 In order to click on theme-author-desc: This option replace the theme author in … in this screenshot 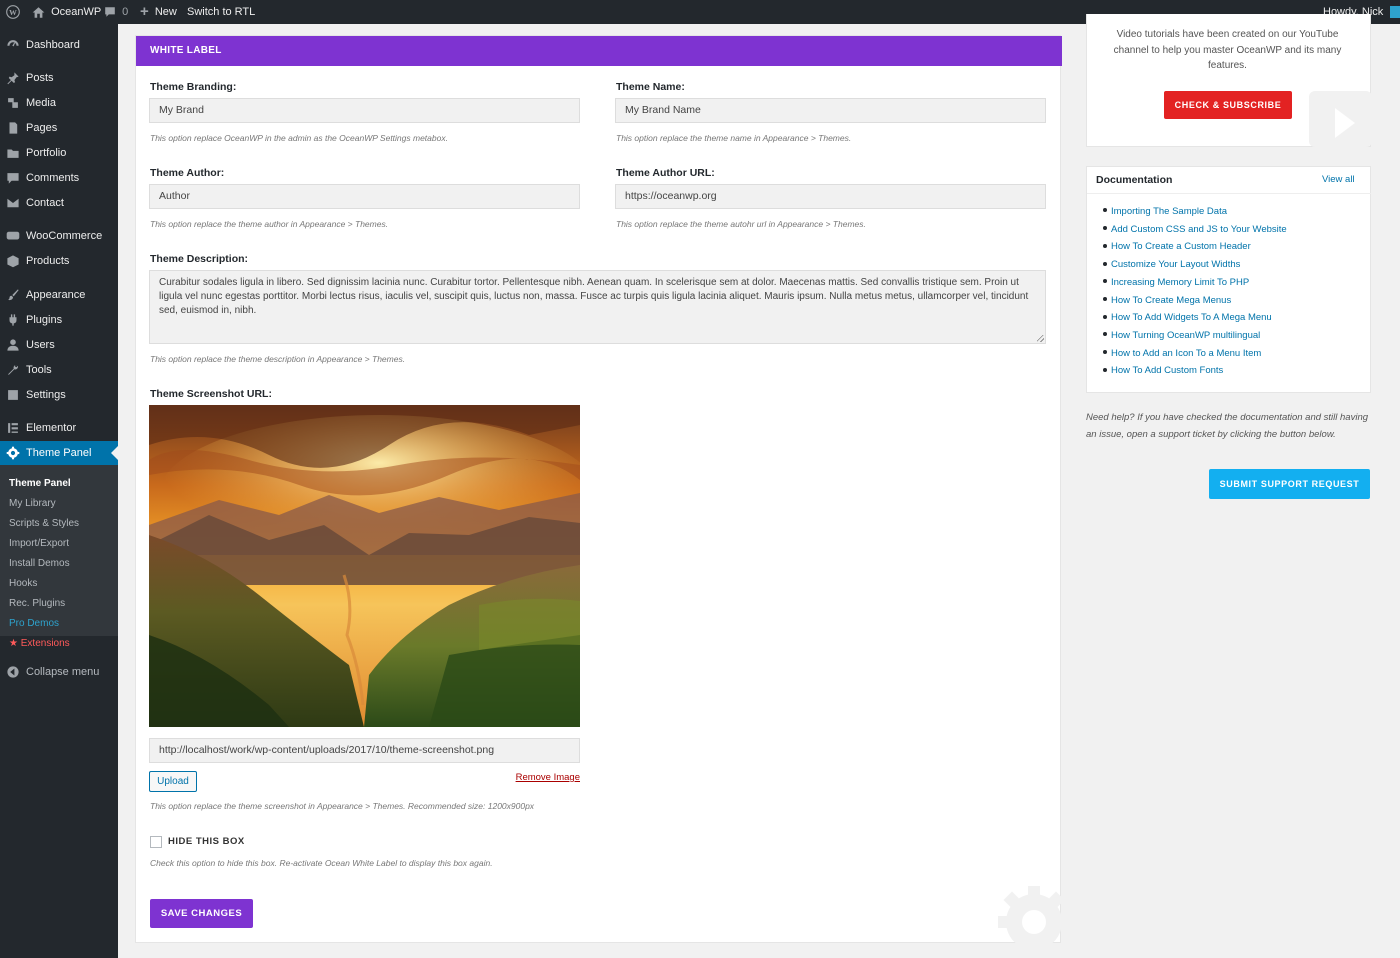, I will do `click(269, 224)`.